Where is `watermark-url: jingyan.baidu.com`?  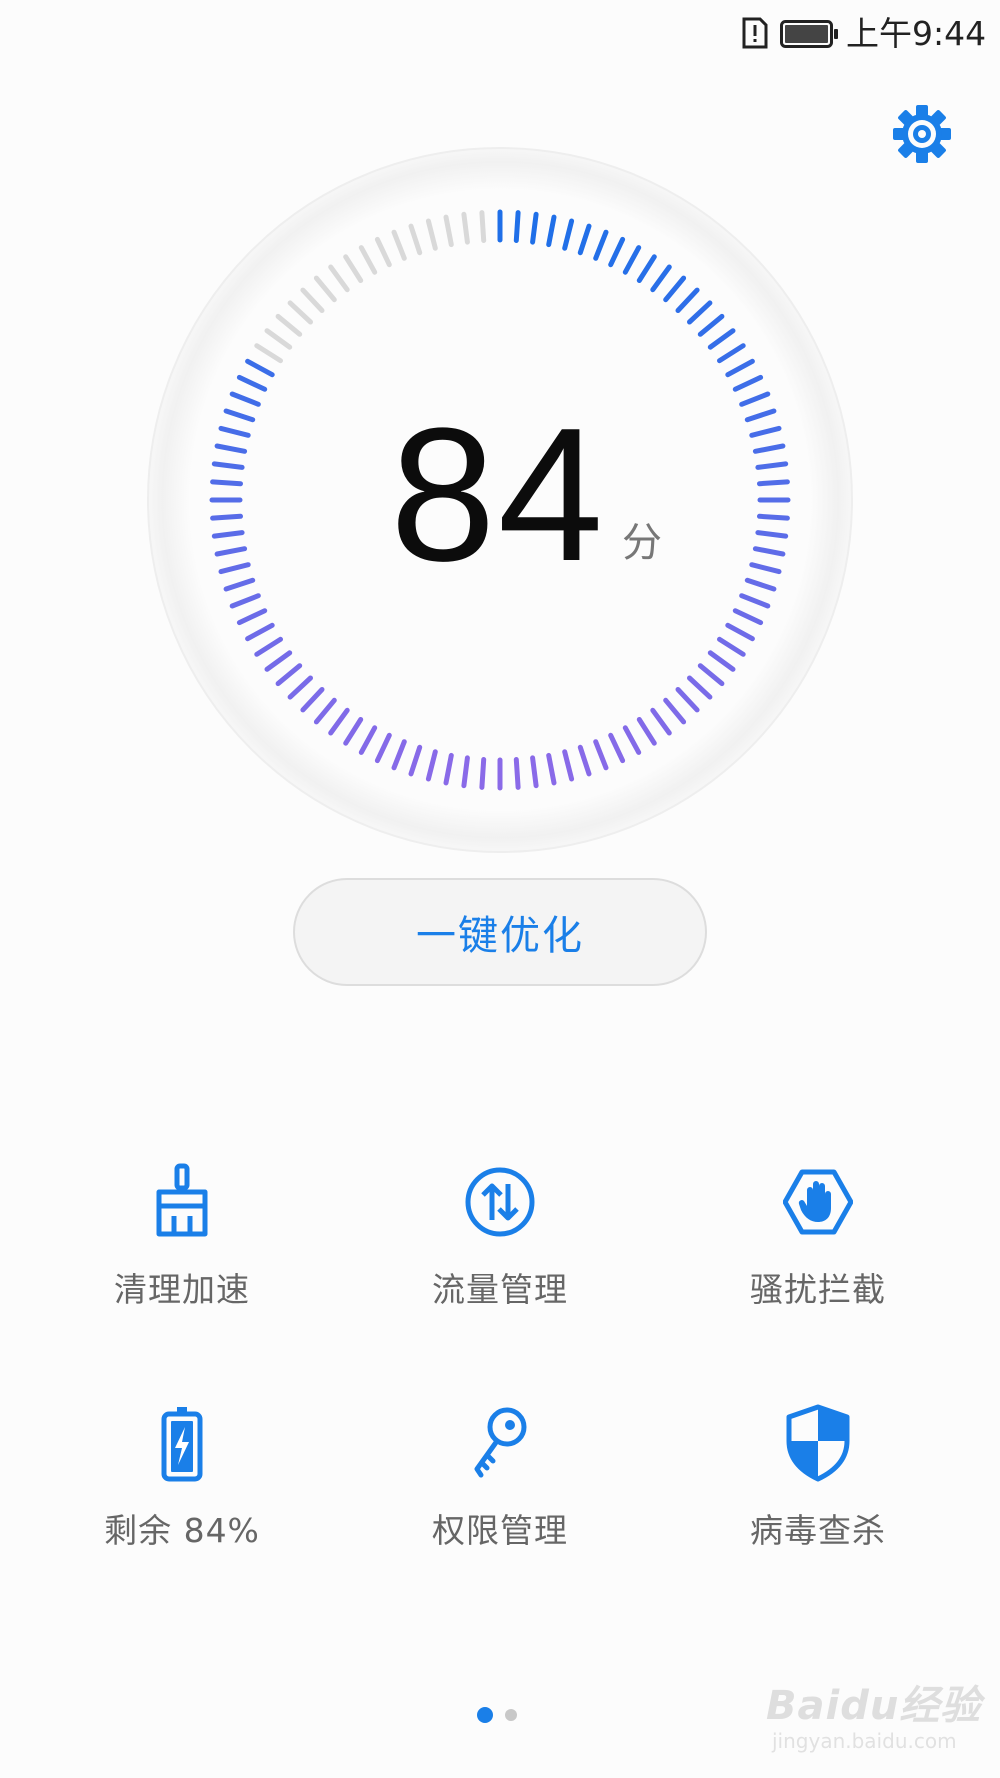 watermark-url: jingyan.baidu.com is located at coordinates (864, 1741).